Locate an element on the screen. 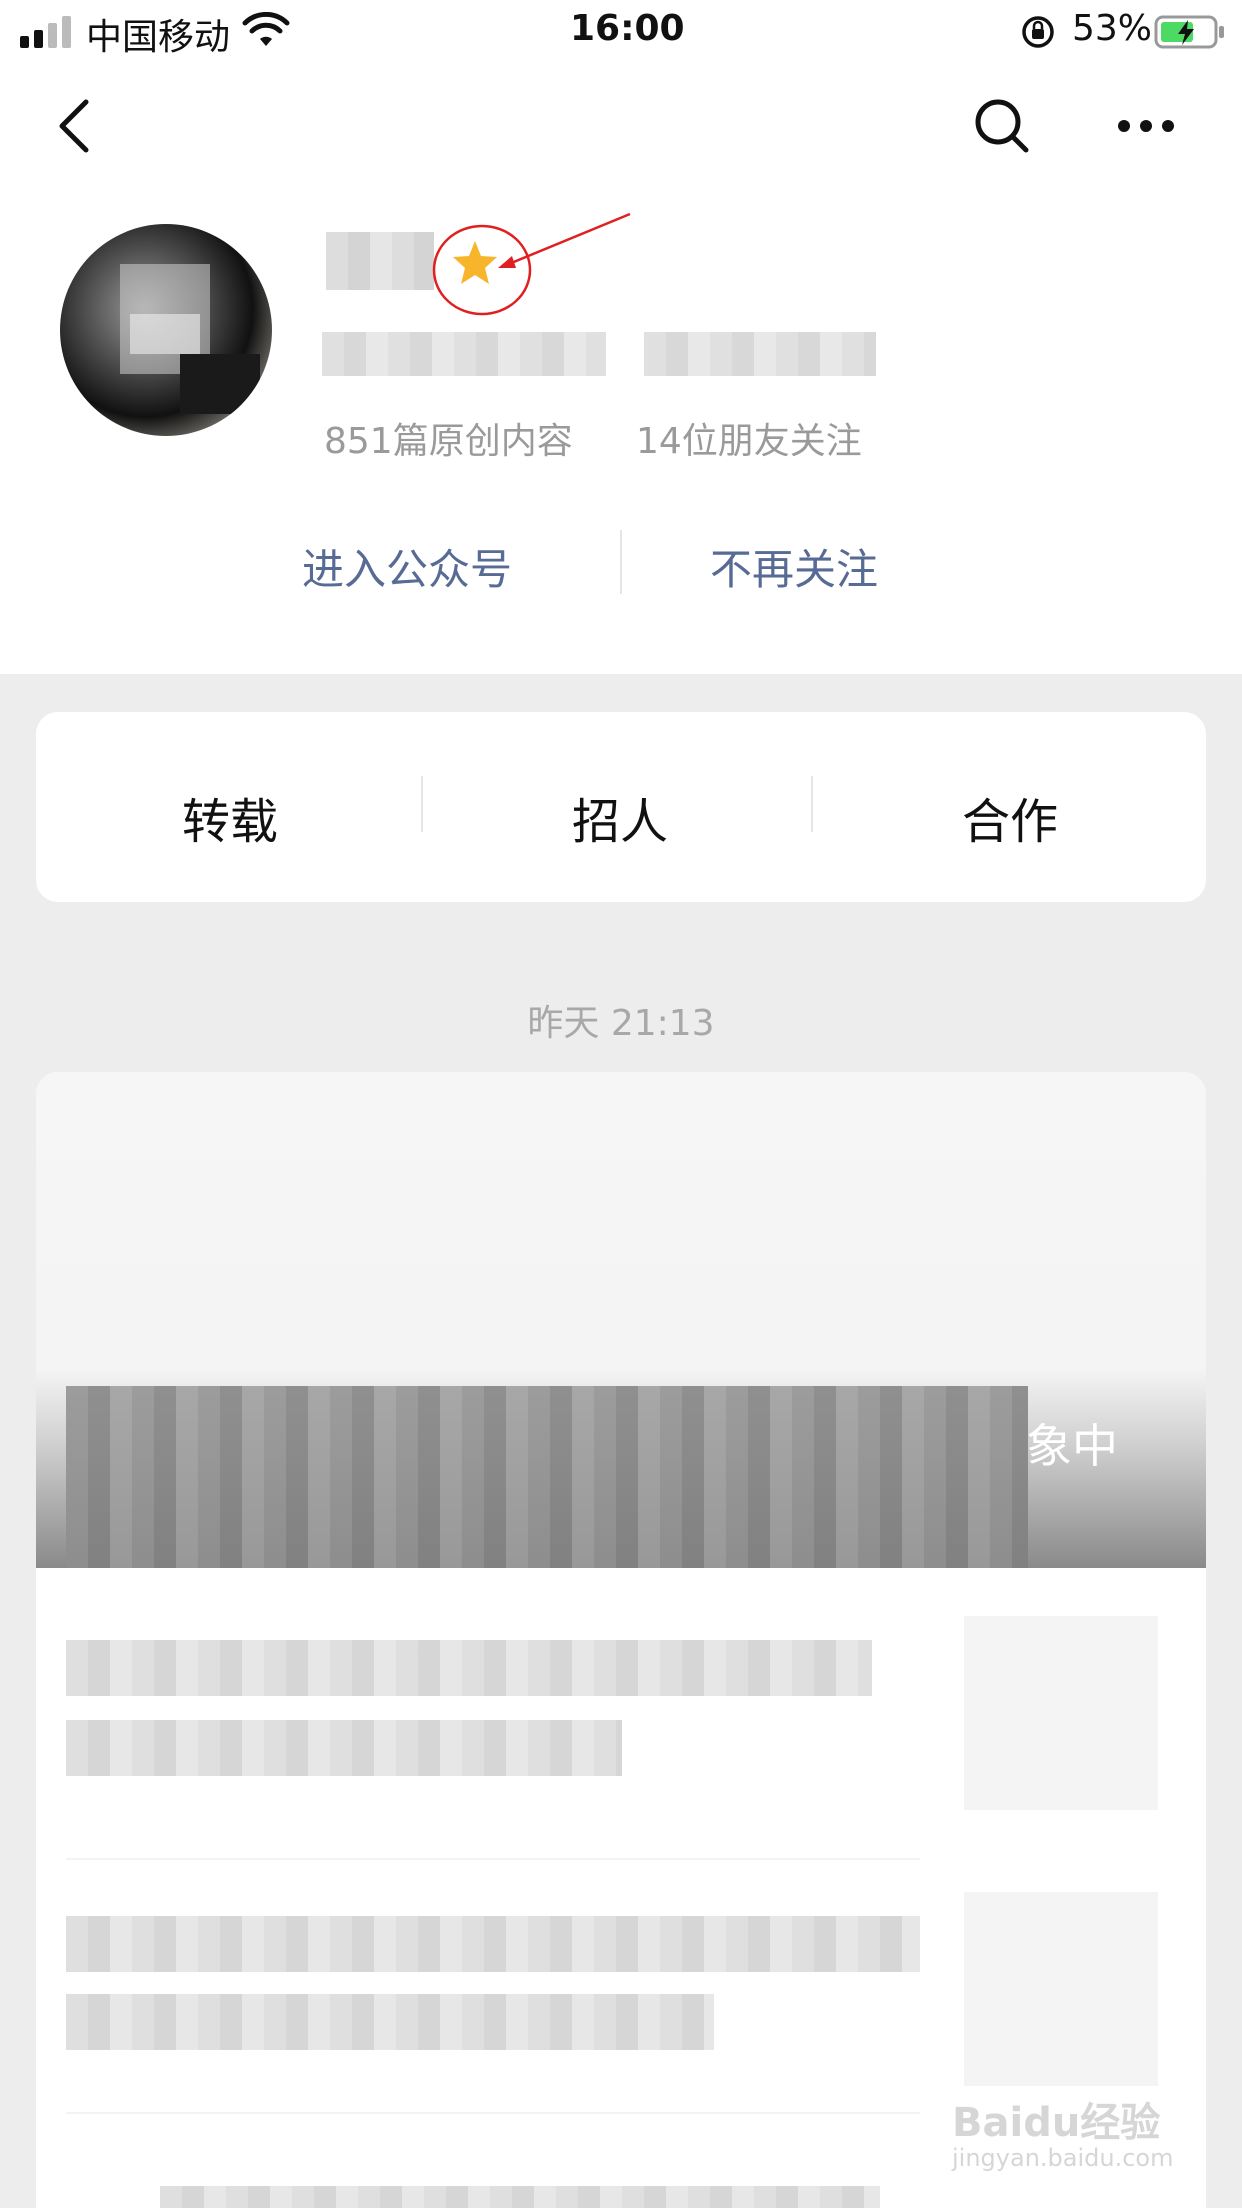 Image resolution: width=1242 pixels, height=2208 pixels. action-divider is located at coordinates (621, 562).